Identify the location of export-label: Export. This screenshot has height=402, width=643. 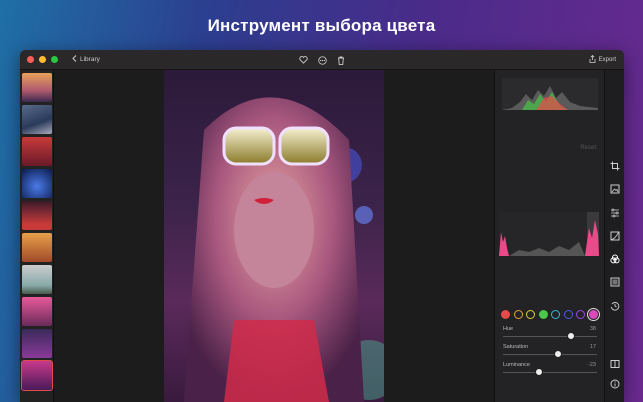
(607, 60).